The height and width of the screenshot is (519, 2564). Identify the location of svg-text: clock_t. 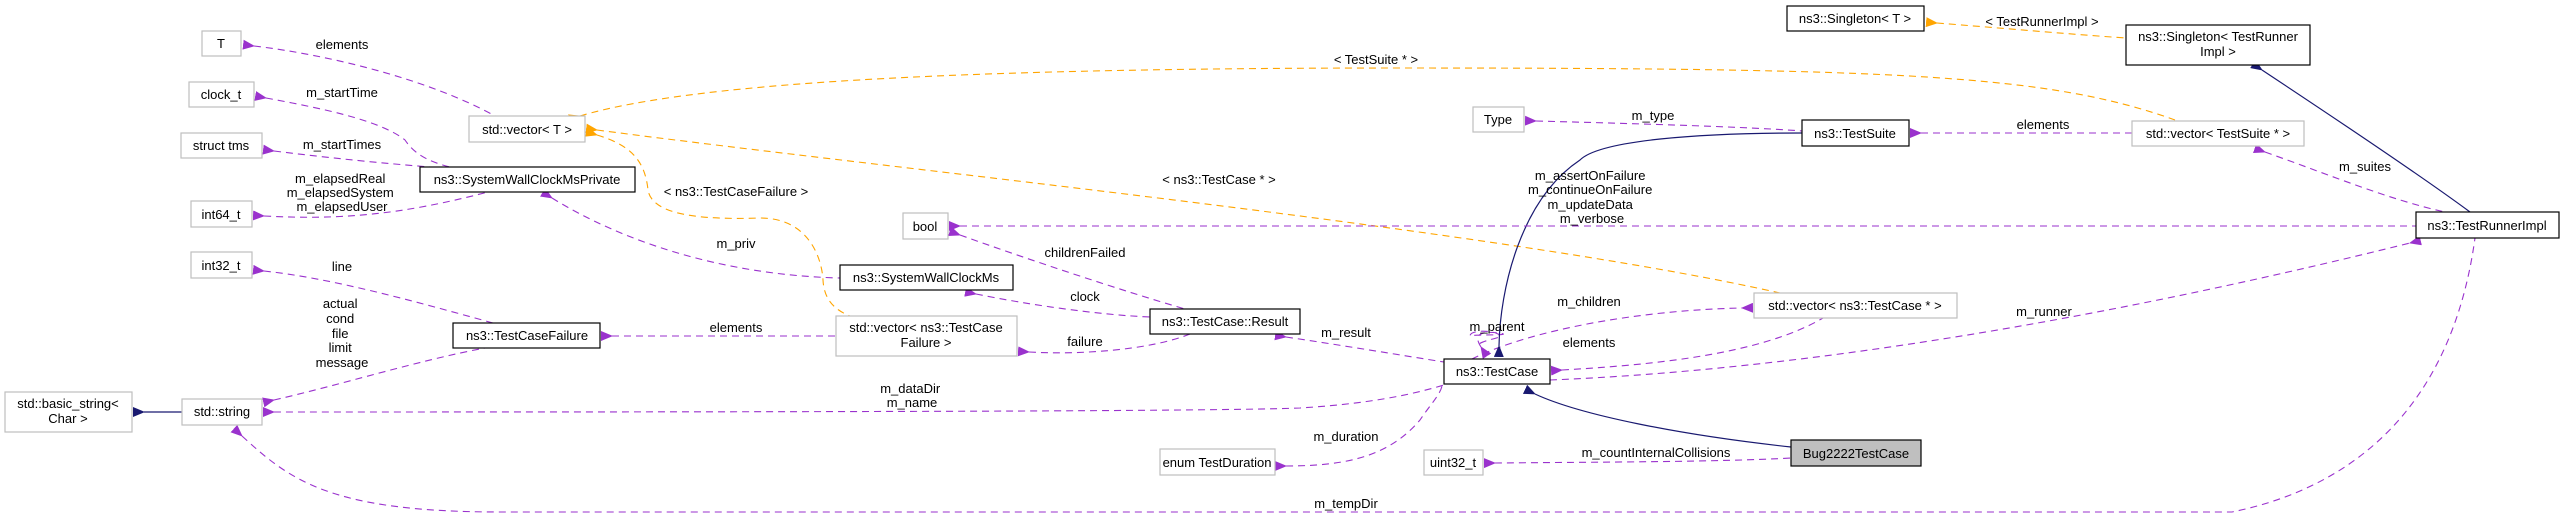
(221, 94).